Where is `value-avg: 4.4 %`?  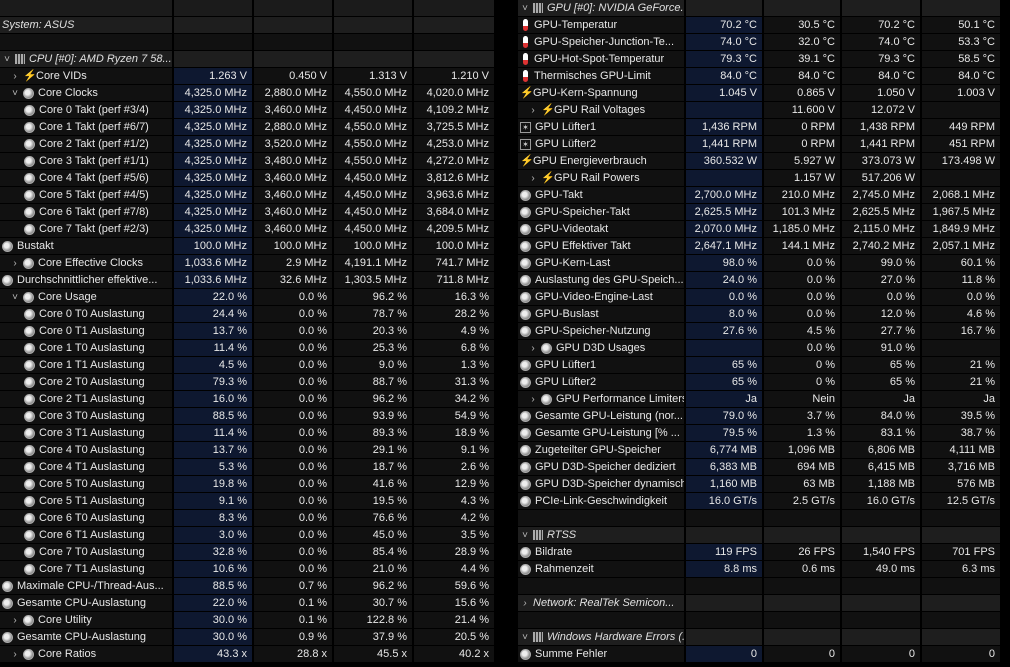 value-avg: 4.4 % is located at coordinates (454, 569).